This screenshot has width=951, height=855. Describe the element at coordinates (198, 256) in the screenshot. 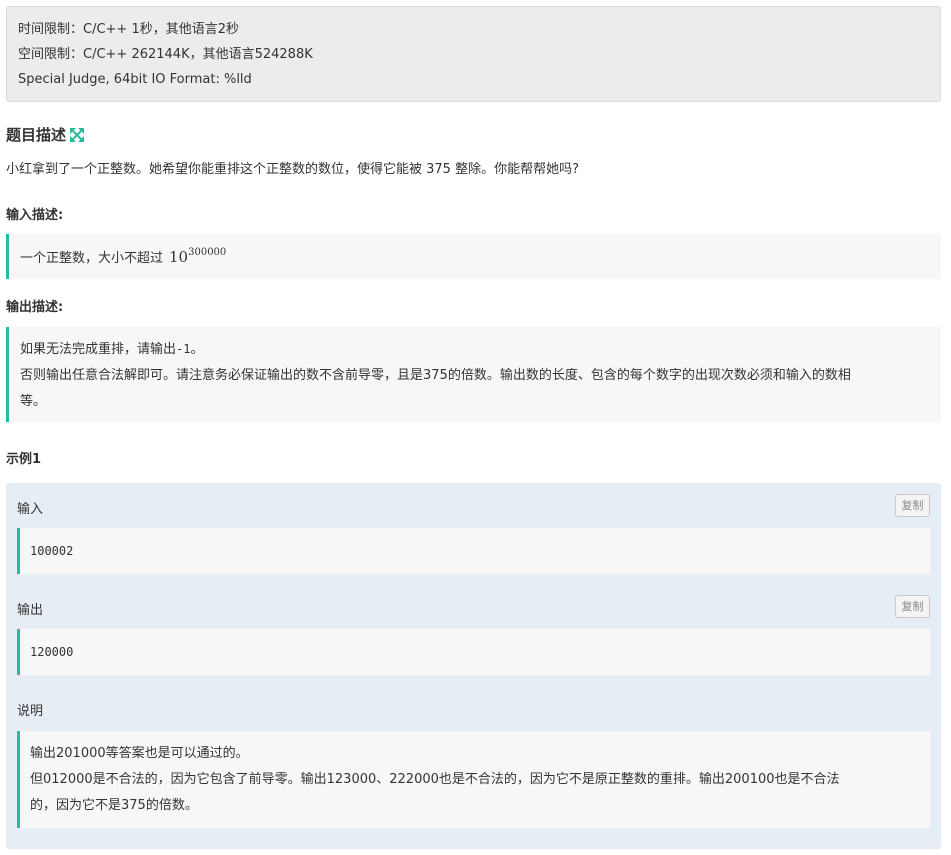

I see `input-math: 10300000` at that location.